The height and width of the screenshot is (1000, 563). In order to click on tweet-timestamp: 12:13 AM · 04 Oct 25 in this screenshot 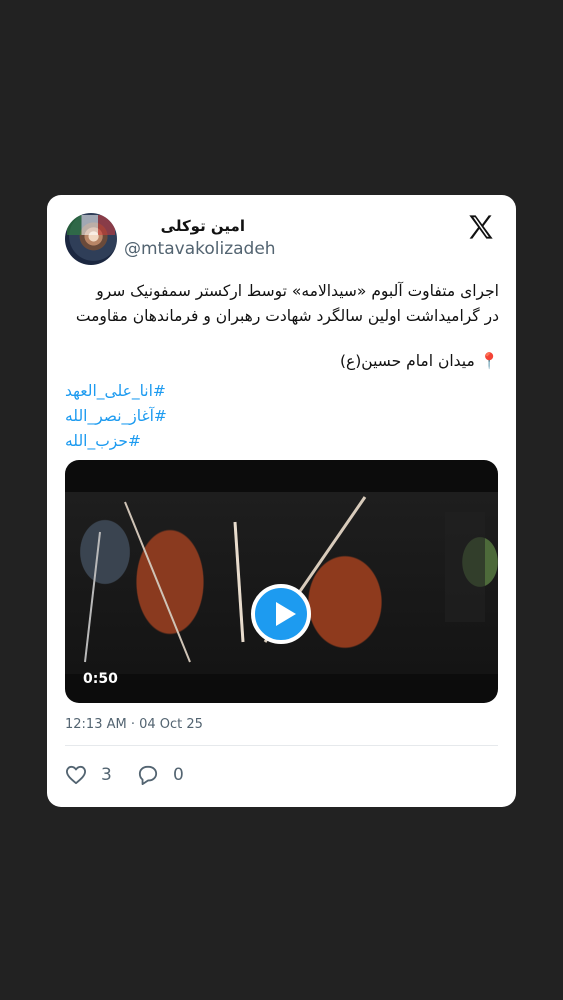, I will do `click(134, 724)`.